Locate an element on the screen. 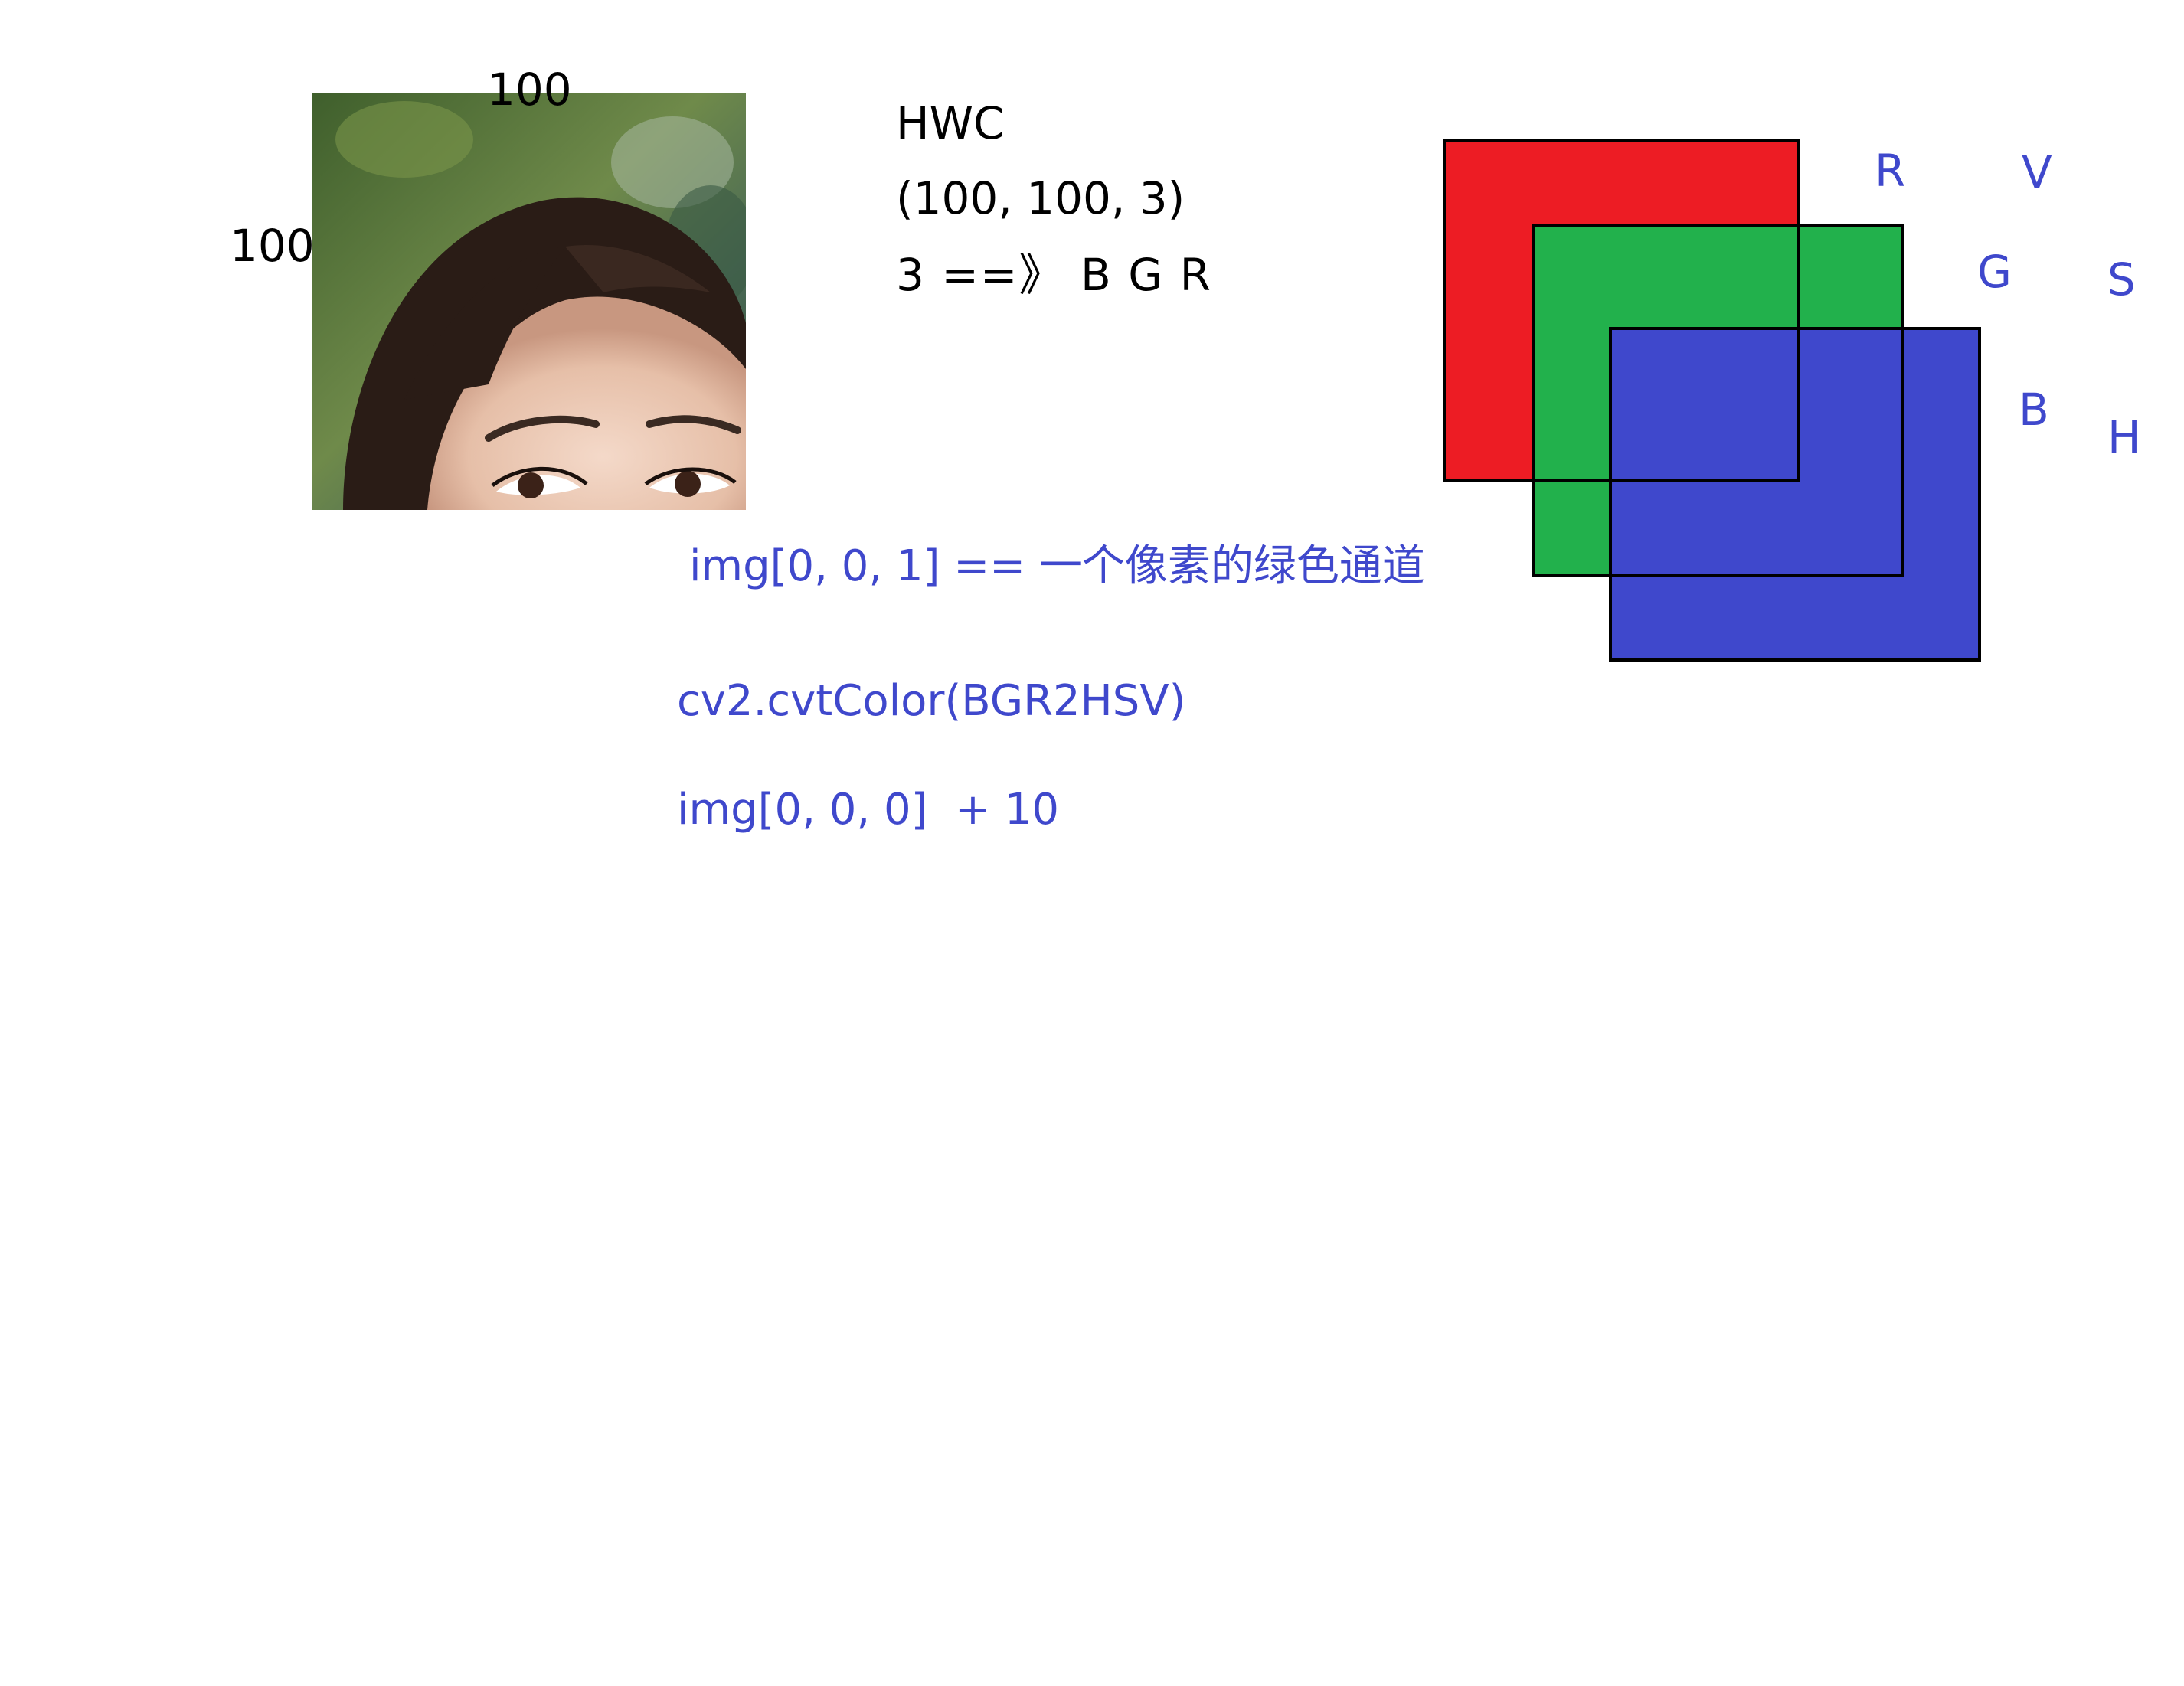 The width and height of the screenshot is (2184, 1686). image-height-label: 100 is located at coordinates (272, 246).